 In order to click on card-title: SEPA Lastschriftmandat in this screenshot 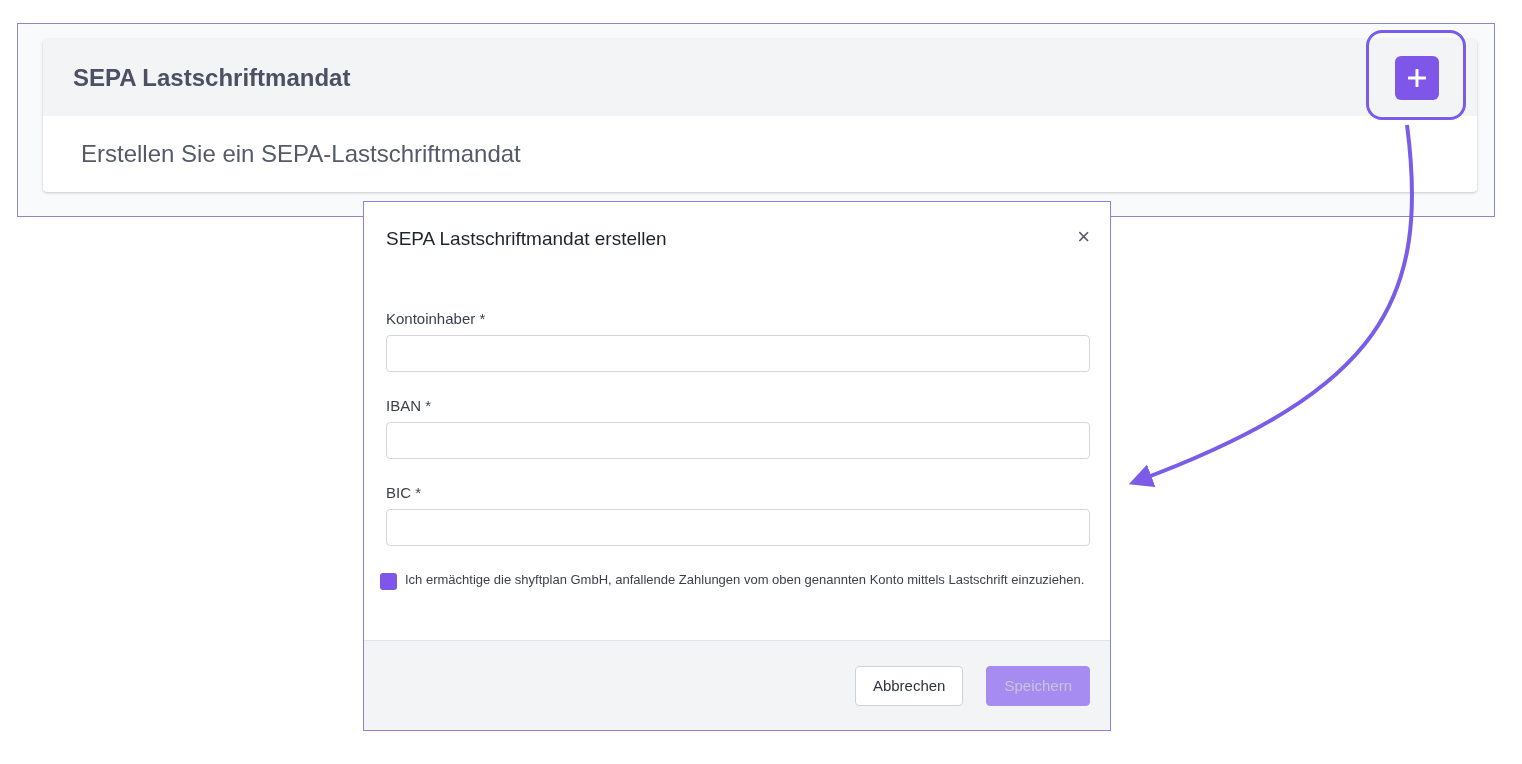, I will do `click(212, 77)`.